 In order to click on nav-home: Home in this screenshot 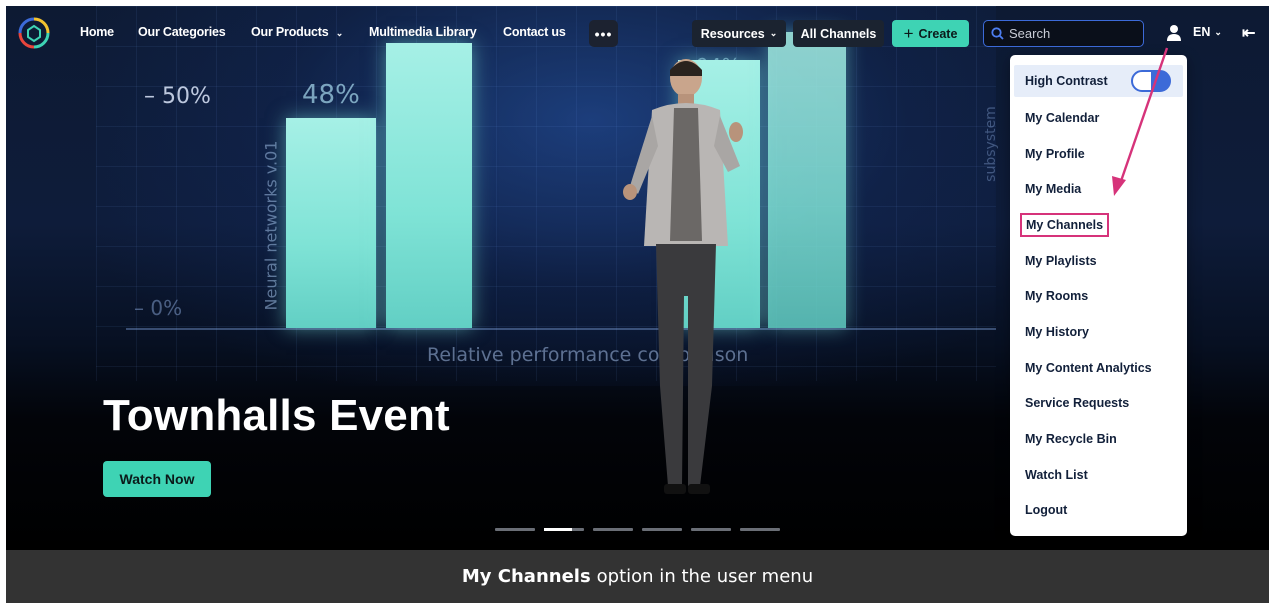, I will do `click(97, 32)`.